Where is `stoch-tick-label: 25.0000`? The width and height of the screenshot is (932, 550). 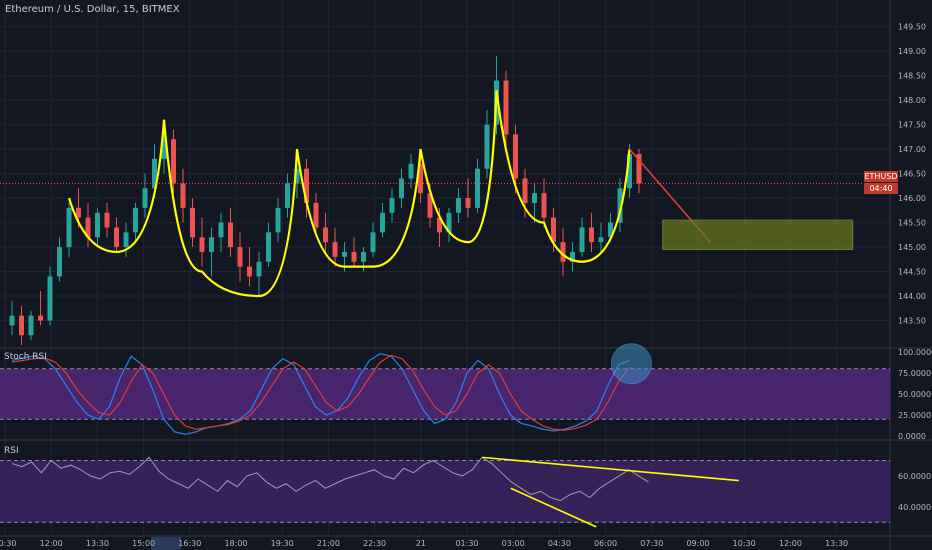 stoch-tick-label: 25.0000 is located at coordinates (914, 415).